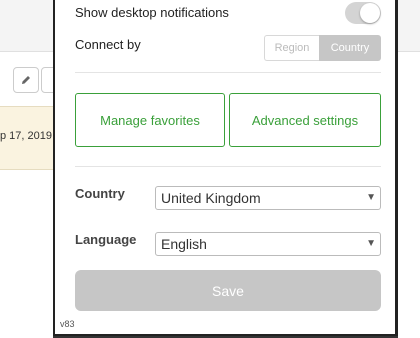 Image resolution: width=420 pixels, height=338 pixels. What do you see at coordinates (409, 26) in the screenshot?
I see `background-topbar-right` at bounding box center [409, 26].